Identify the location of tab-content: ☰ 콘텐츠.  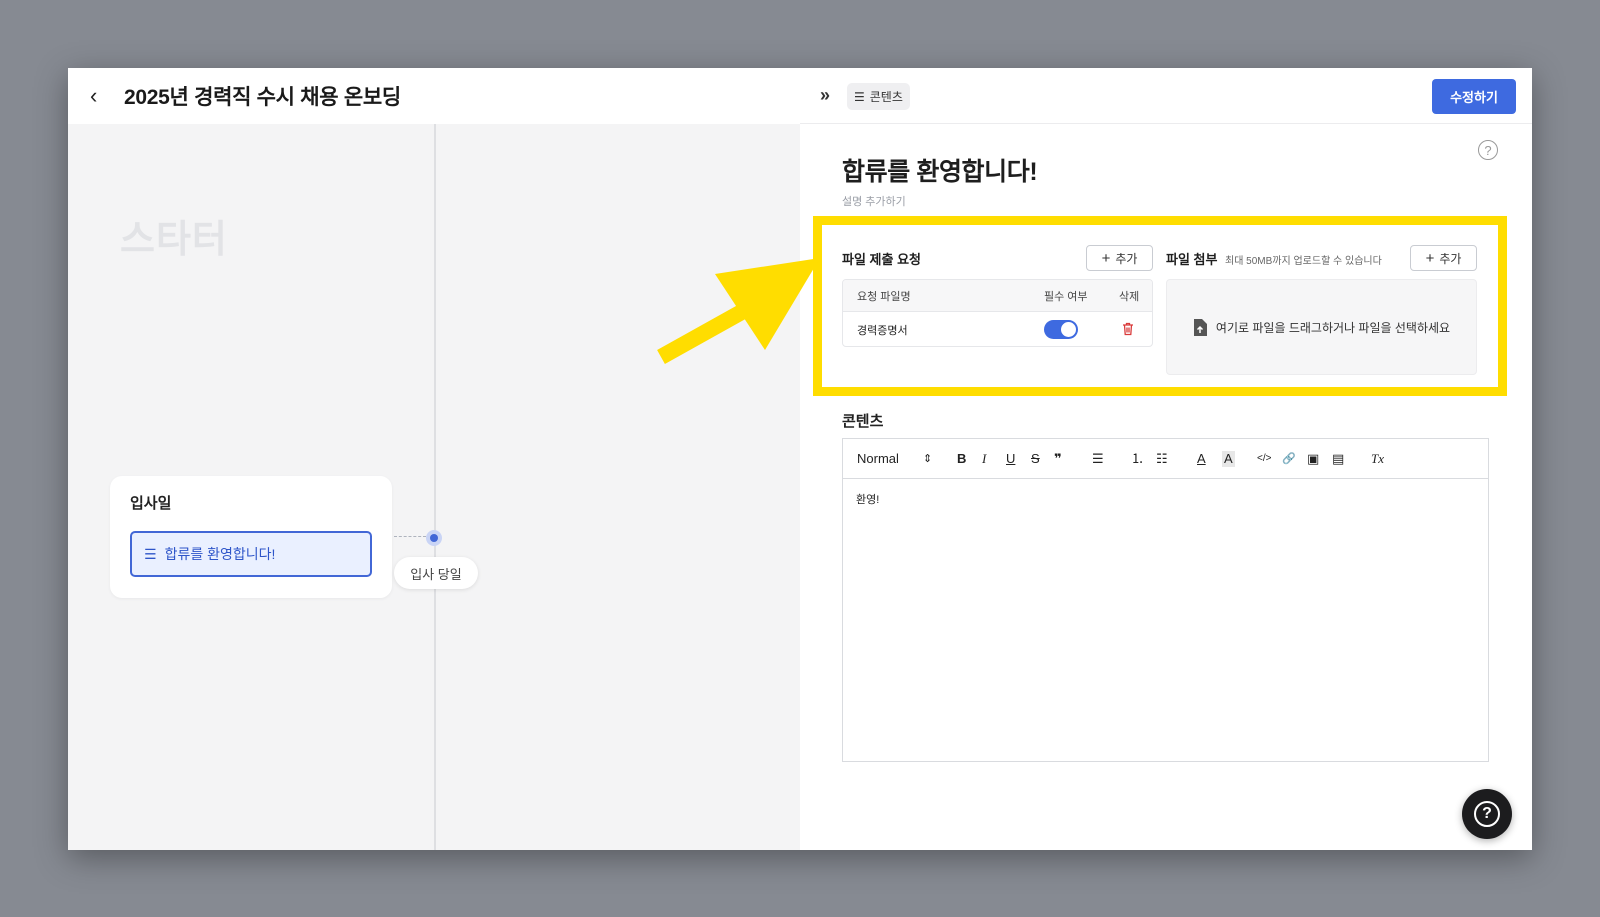
(878, 96).